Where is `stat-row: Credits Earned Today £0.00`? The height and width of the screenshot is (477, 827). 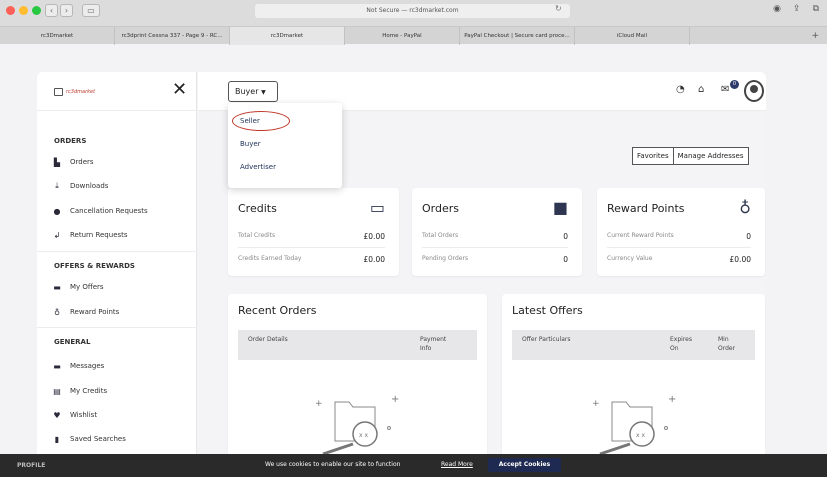
stat-row: Credits Earned Today £0.00 is located at coordinates (311, 260).